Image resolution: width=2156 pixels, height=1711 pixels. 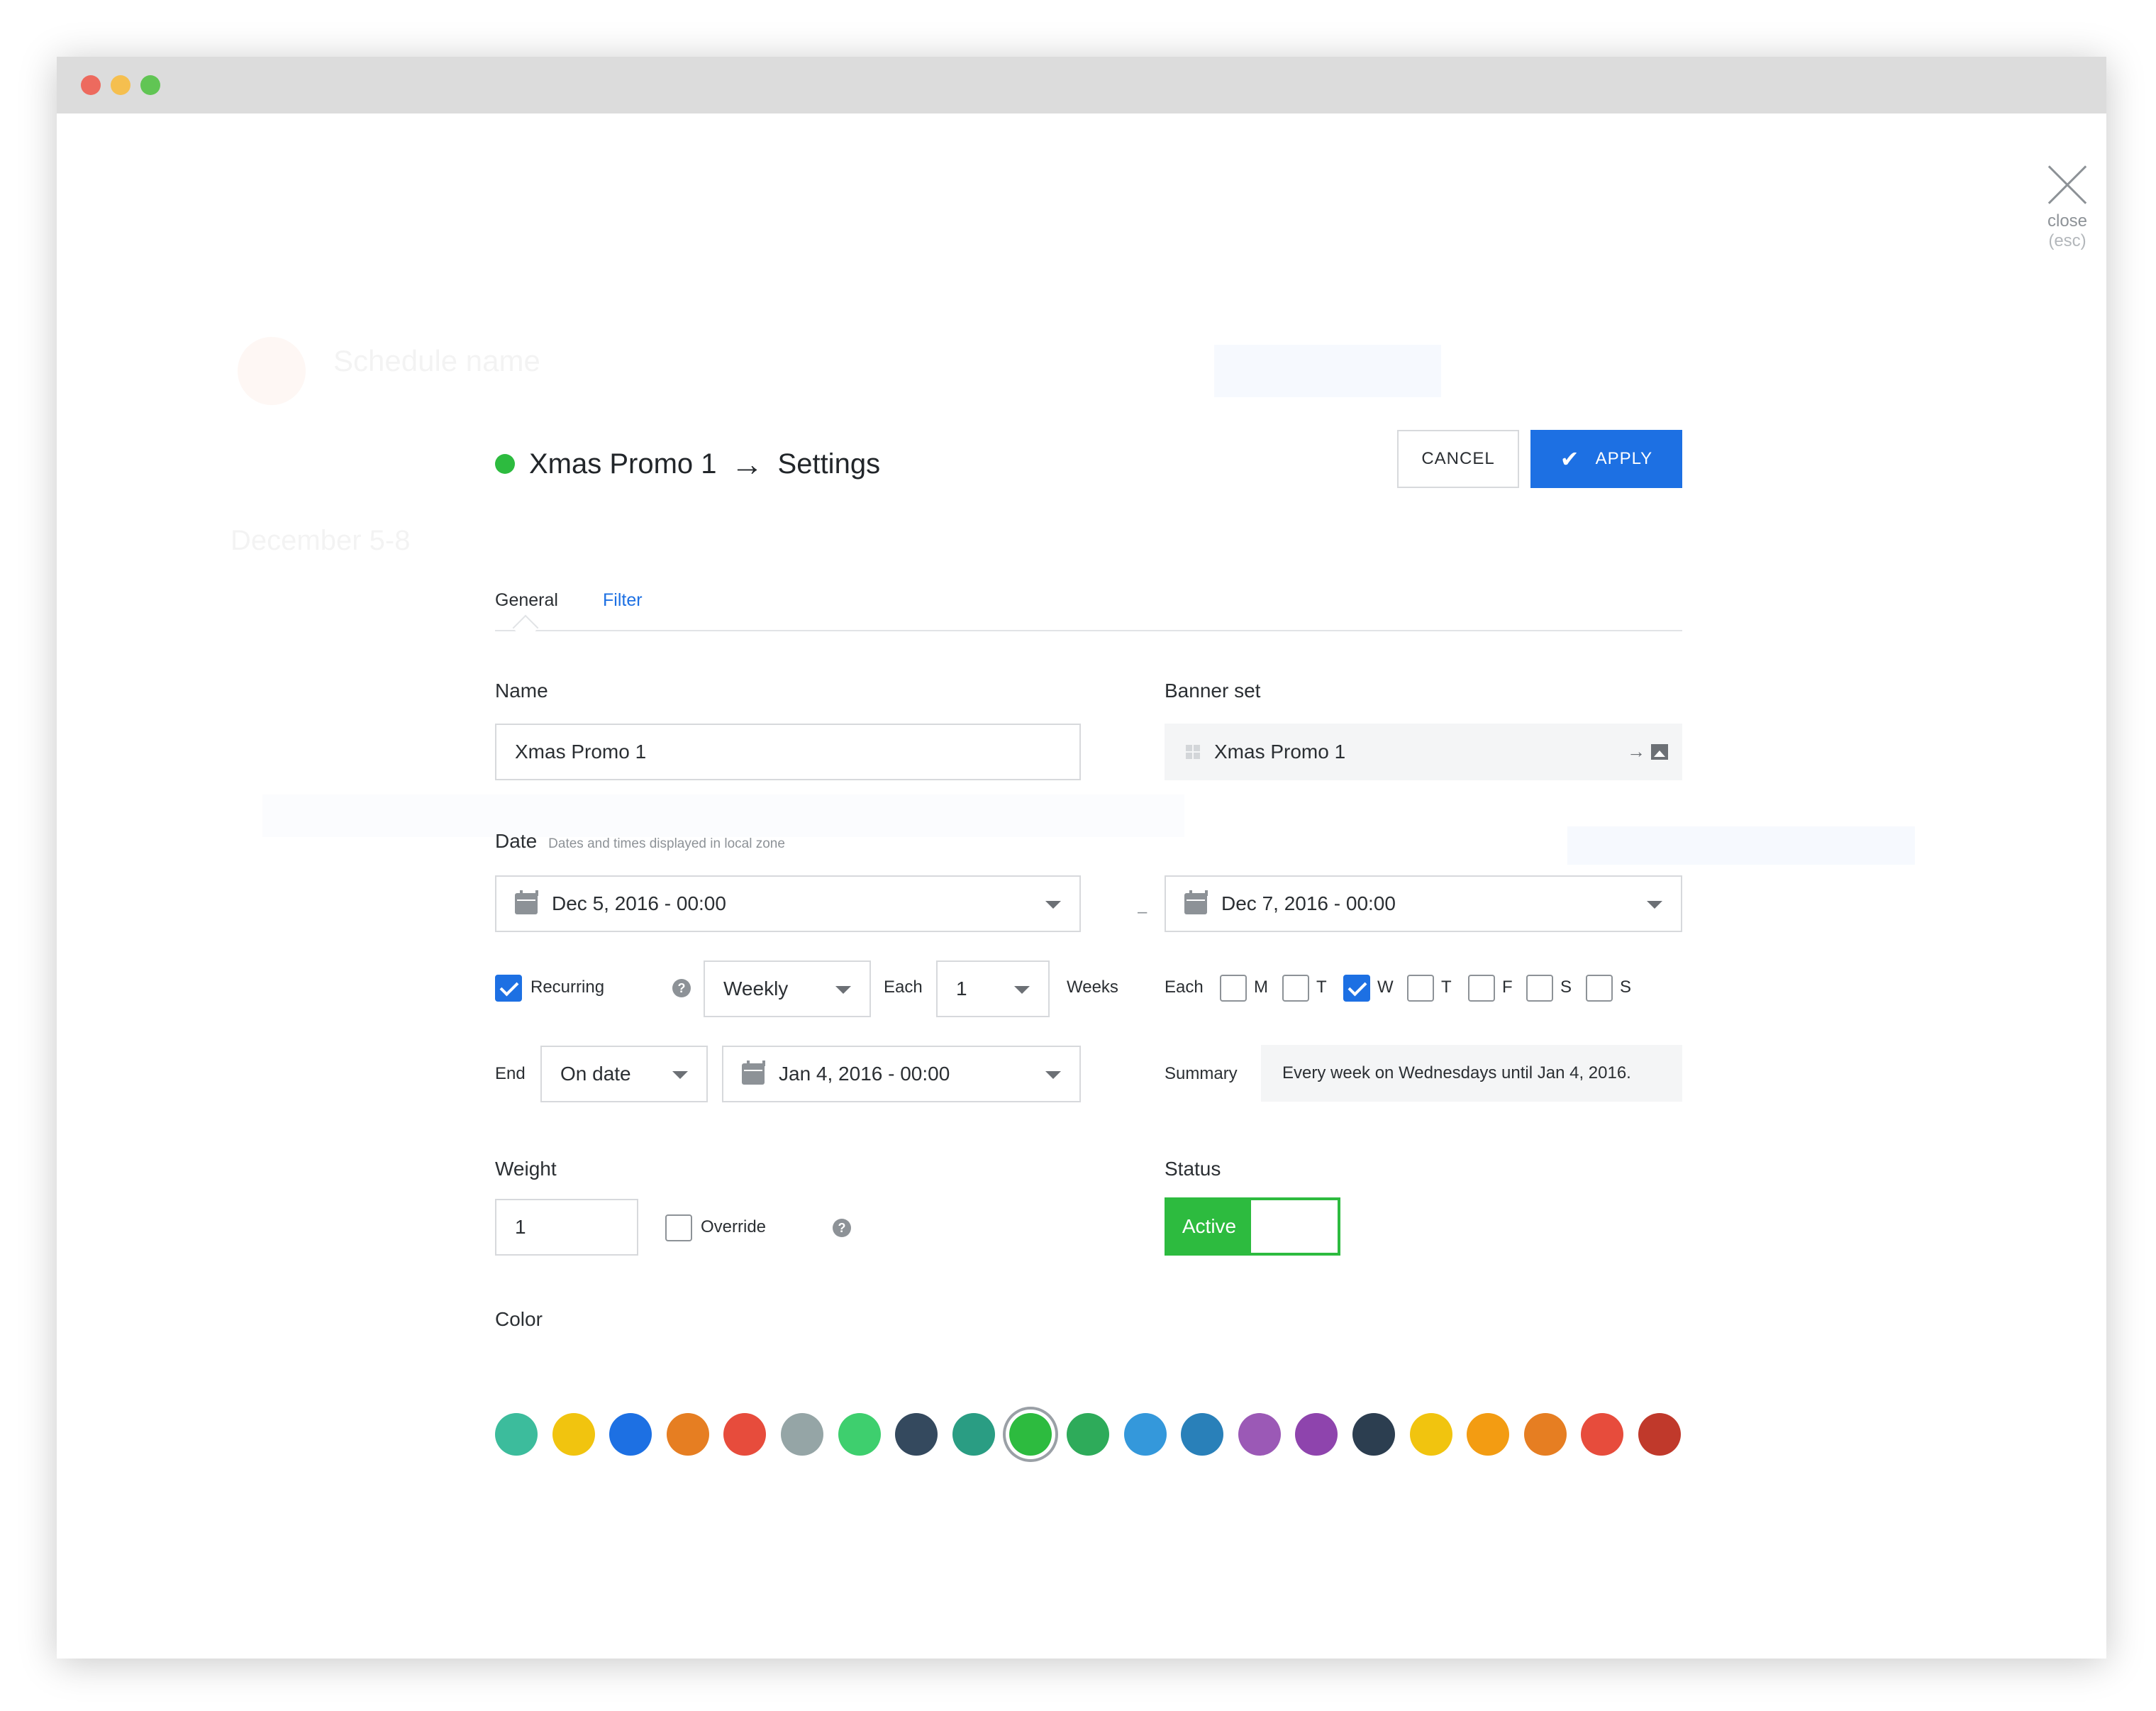 I want to click on weight-label: Weight, so click(x=526, y=1169).